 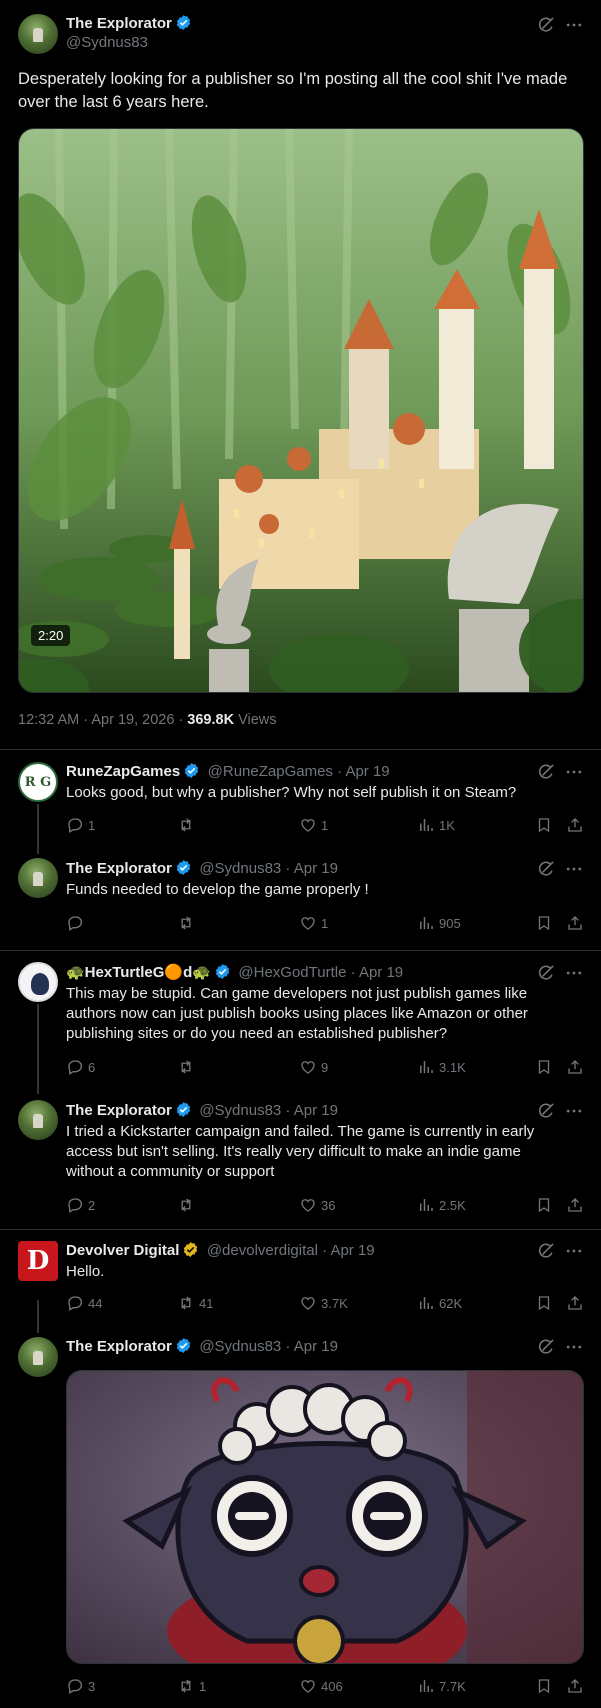 What do you see at coordinates (325, 1517) in the screenshot?
I see `reply-image` at bounding box center [325, 1517].